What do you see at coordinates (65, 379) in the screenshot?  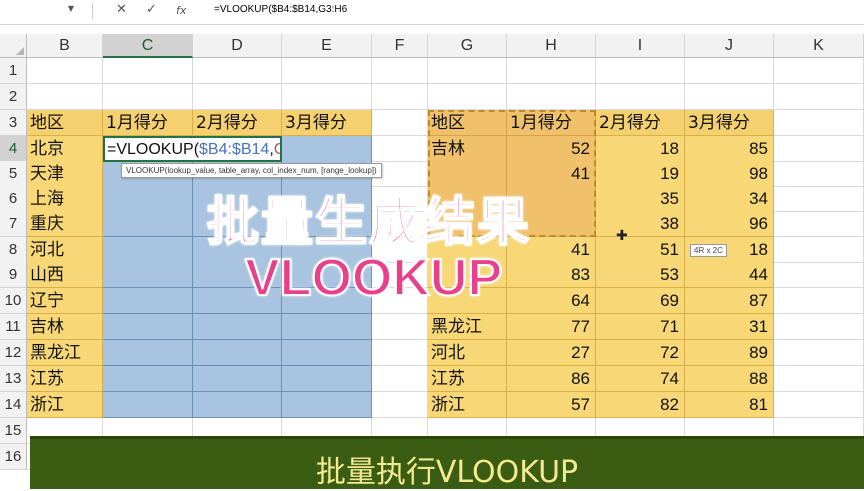 I see `region-cell: 江苏` at bounding box center [65, 379].